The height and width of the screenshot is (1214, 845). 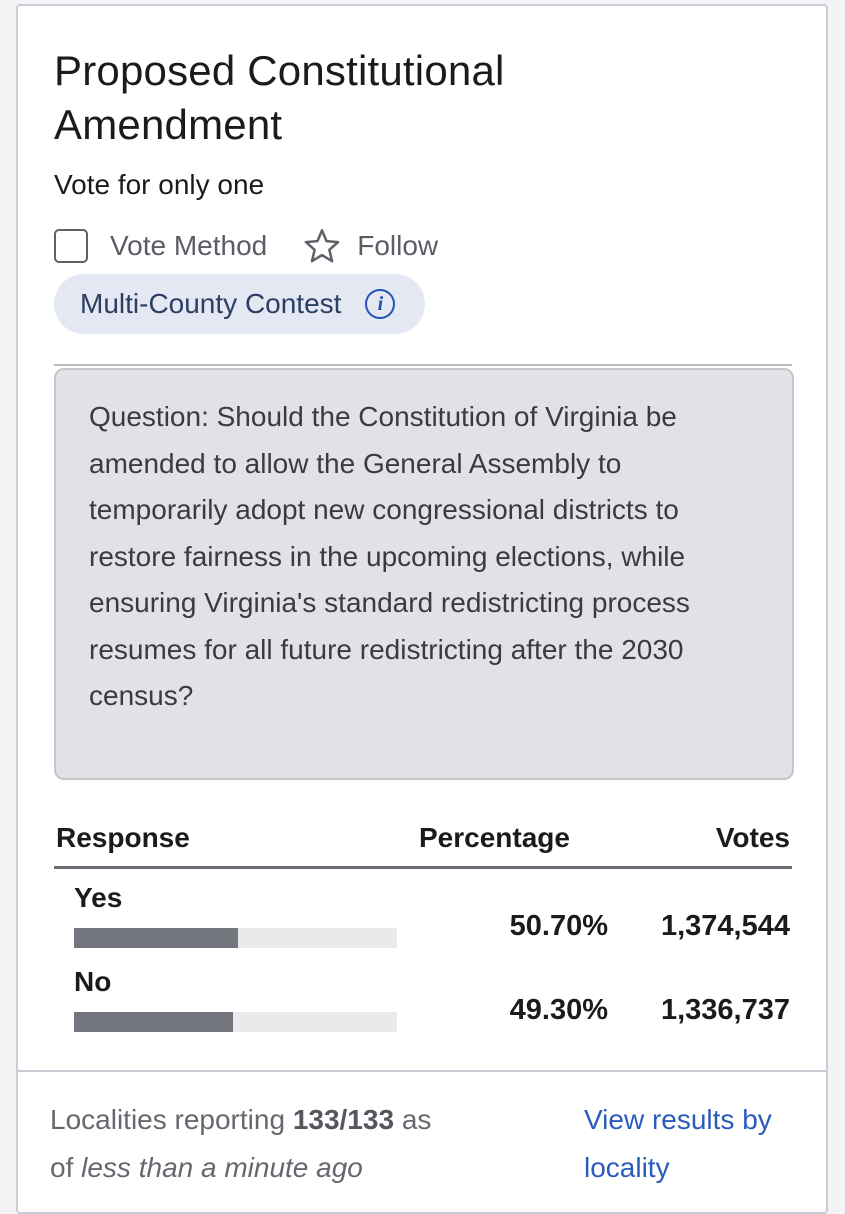 What do you see at coordinates (343, 1119) in the screenshot?
I see `reporting-count: 133/133` at bounding box center [343, 1119].